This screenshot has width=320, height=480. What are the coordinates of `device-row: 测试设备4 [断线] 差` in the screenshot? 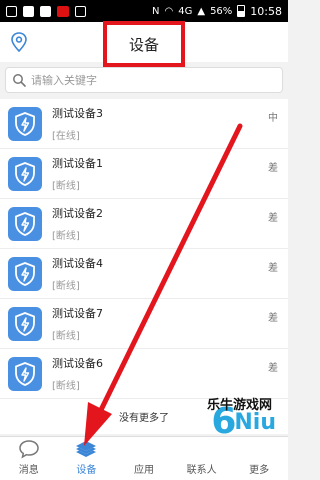 It's located at (144, 274).